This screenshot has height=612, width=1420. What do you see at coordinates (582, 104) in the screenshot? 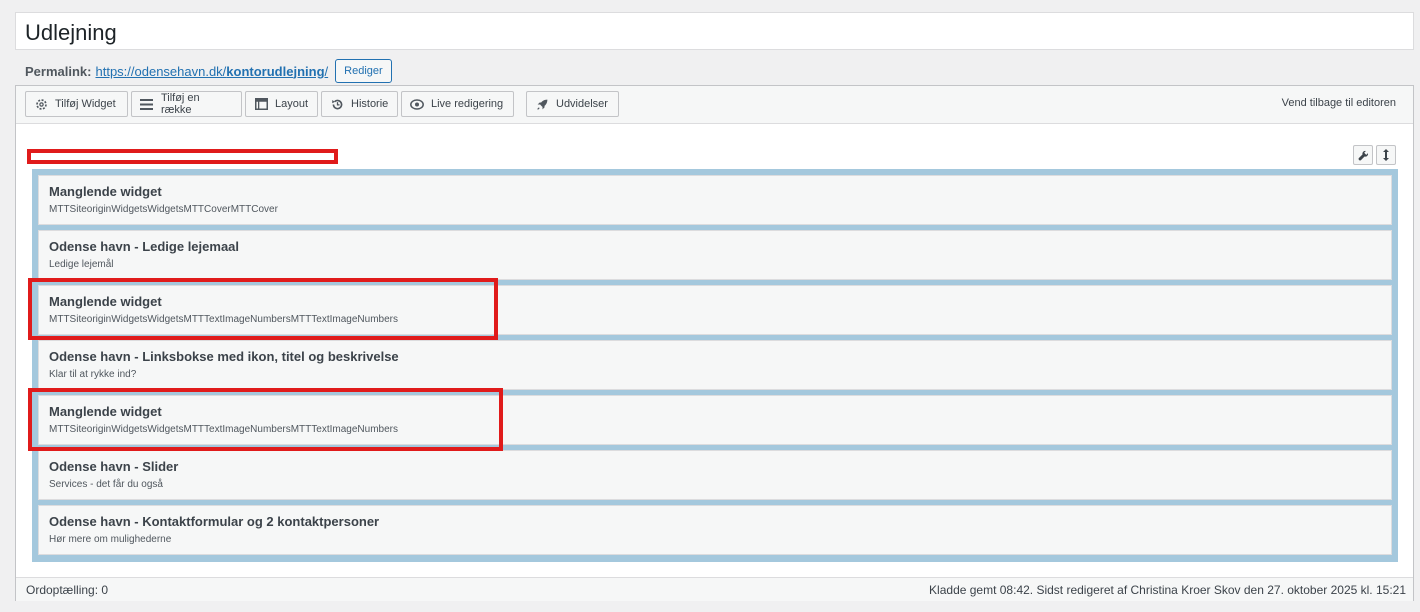
I see `addons-label: Udvidelser` at bounding box center [582, 104].